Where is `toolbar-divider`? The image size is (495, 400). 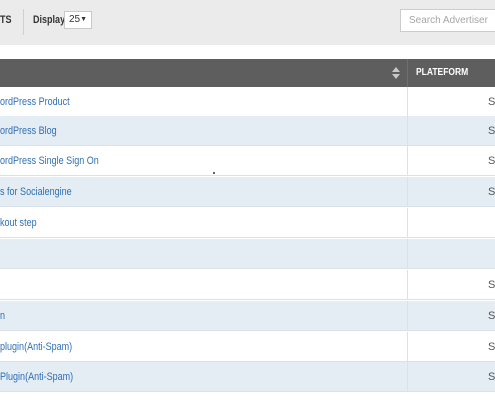
toolbar-divider is located at coordinates (23, 22).